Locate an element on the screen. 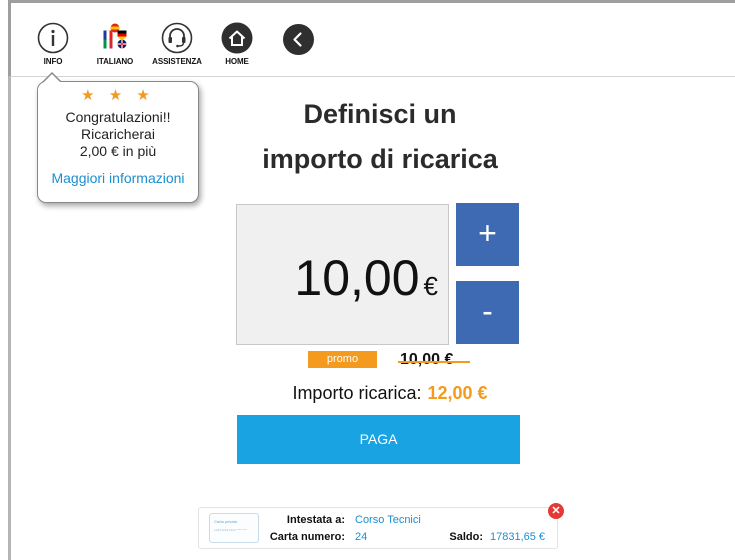  card-balance-label: Saldo: is located at coordinates (466, 537).